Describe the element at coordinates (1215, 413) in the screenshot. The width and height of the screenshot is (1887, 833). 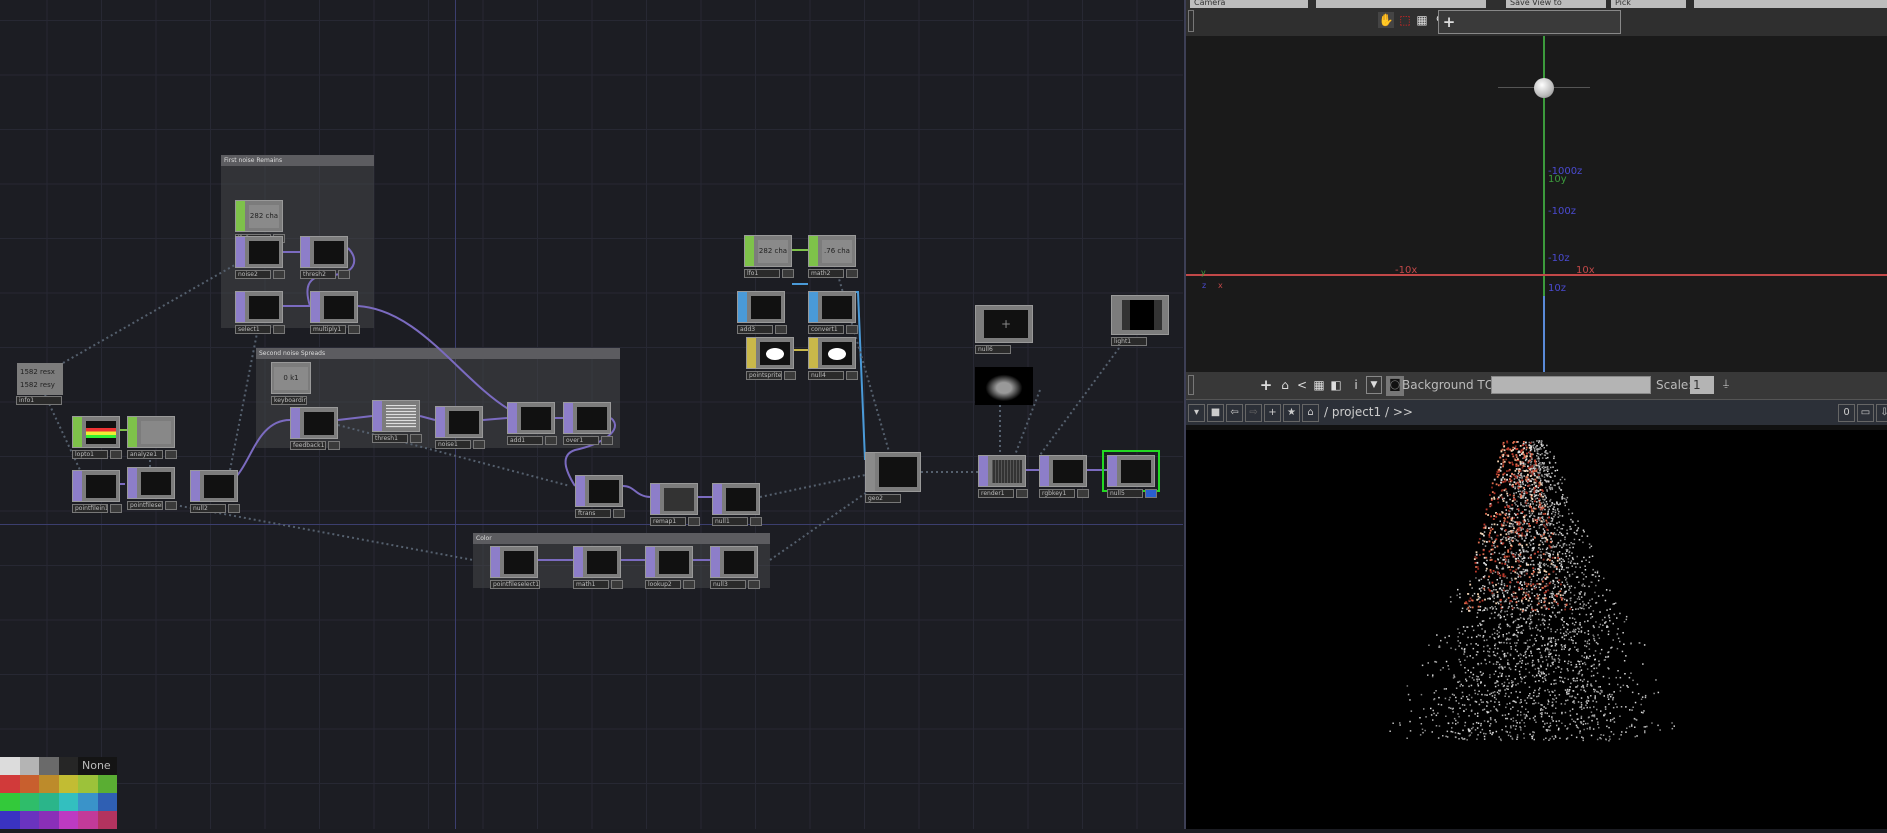
I see `stop-icon: ■` at that location.